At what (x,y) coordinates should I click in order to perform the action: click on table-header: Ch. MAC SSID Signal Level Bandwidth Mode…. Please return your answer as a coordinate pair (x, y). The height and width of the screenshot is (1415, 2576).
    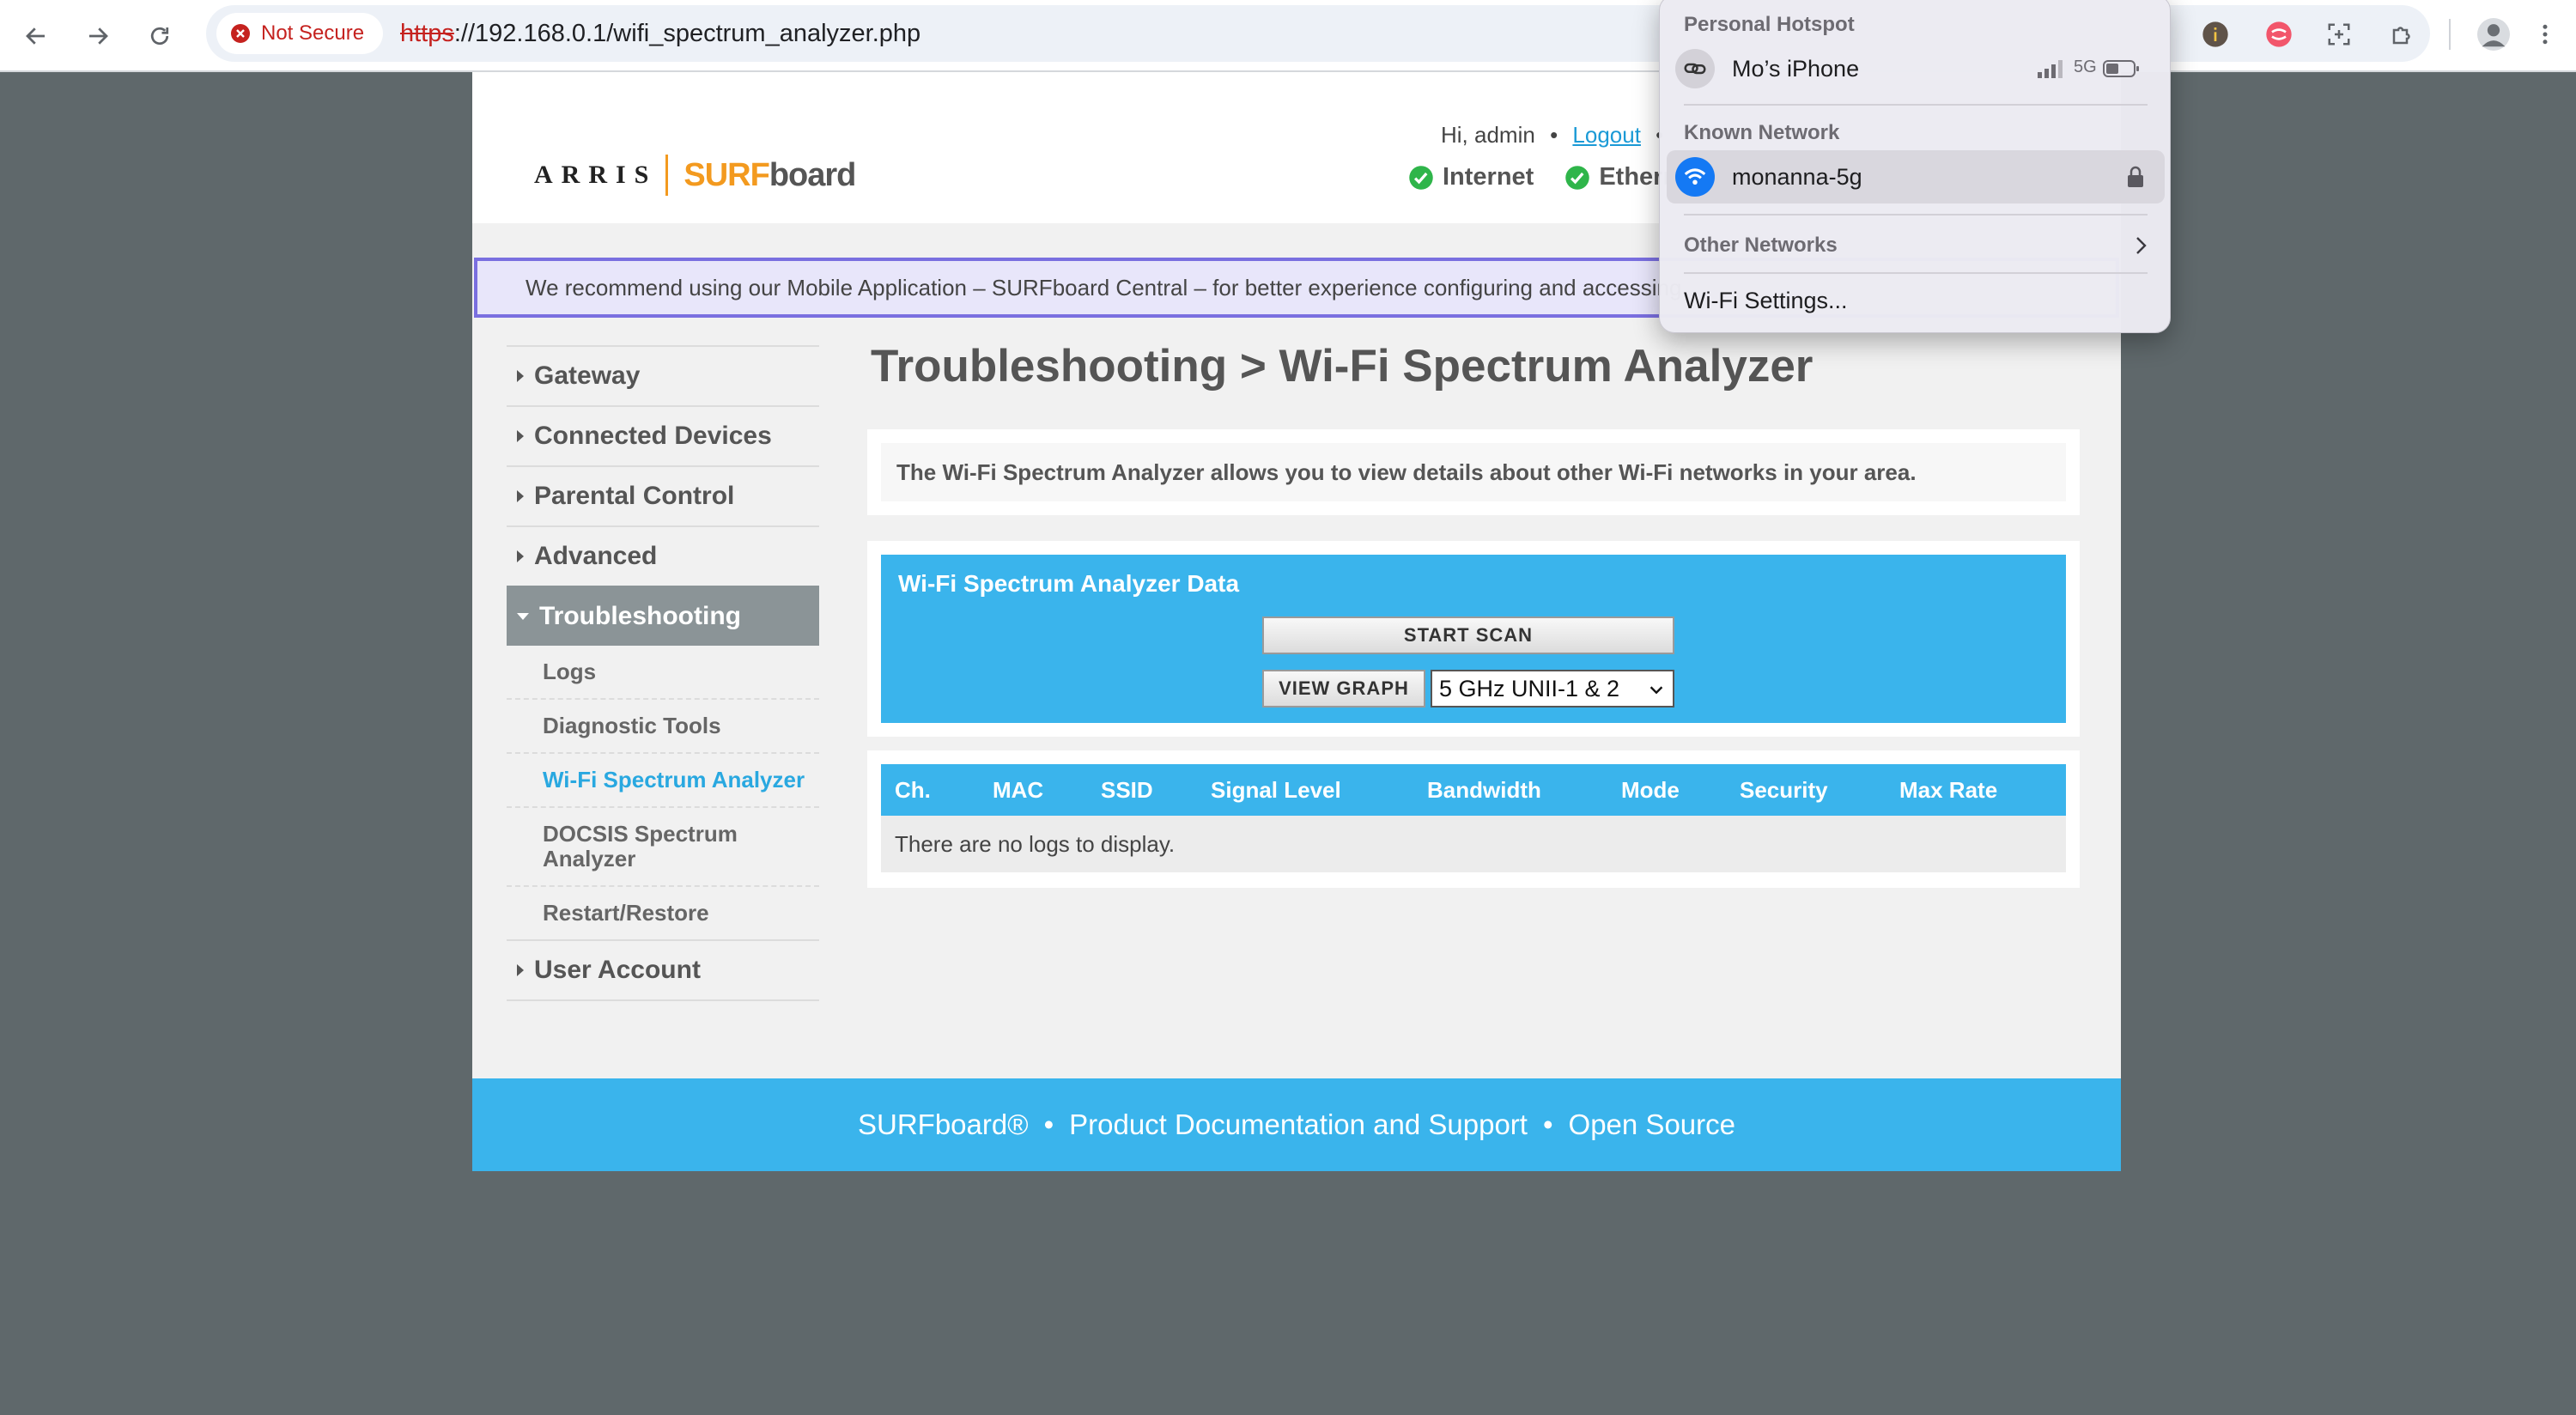
    Looking at the image, I should click on (1473, 790).